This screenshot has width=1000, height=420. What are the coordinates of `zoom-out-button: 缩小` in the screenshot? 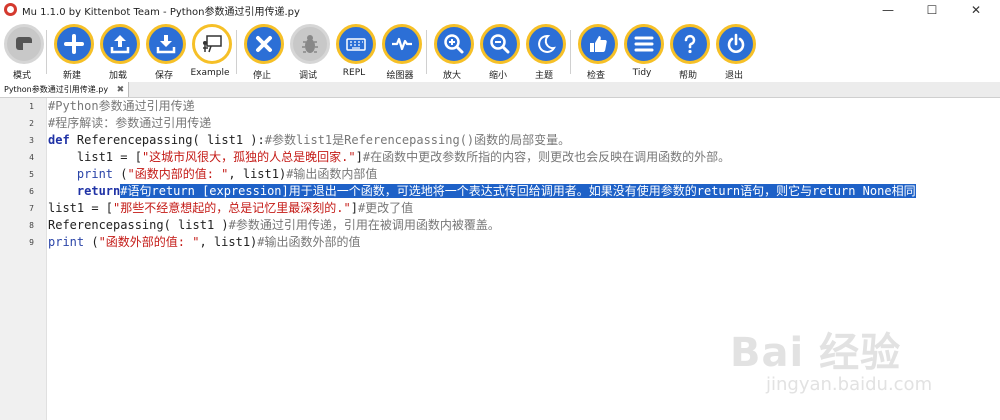 It's located at (500, 52).